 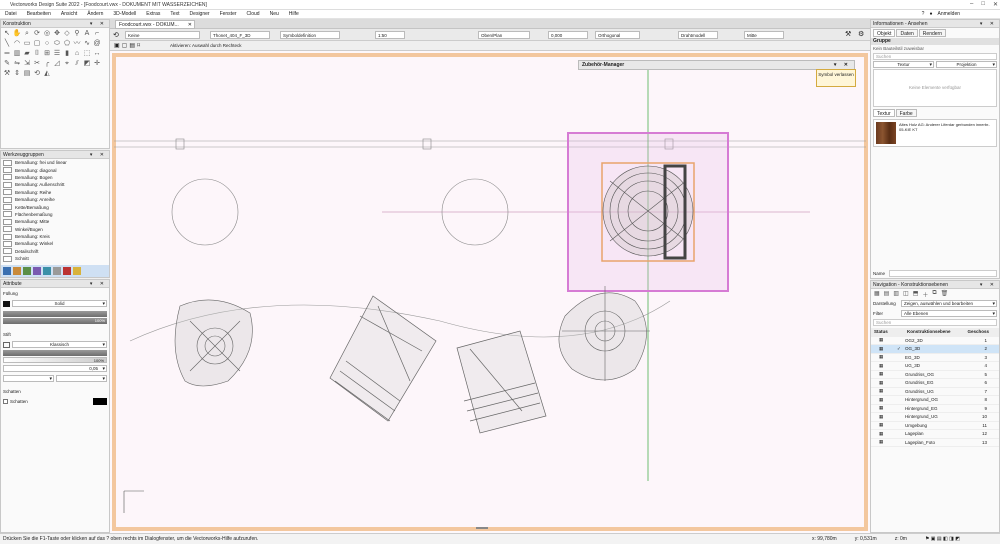 What do you see at coordinates (200, 14) in the screenshot?
I see `menu-designer: Designer` at bounding box center [200, 14].